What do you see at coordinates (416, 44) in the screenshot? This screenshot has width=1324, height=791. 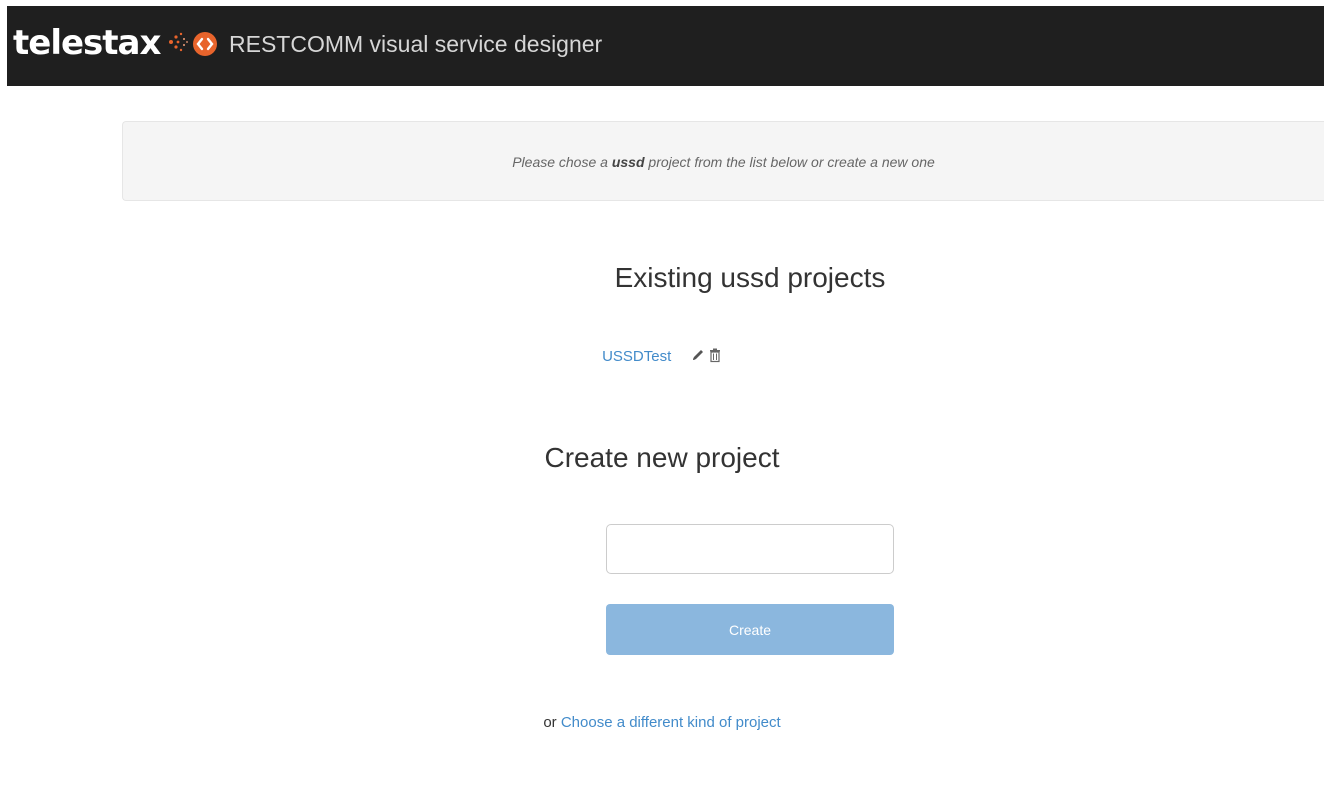 I see `app-title: RESTCOMM visual service designer` at bounding box center [416, 44].